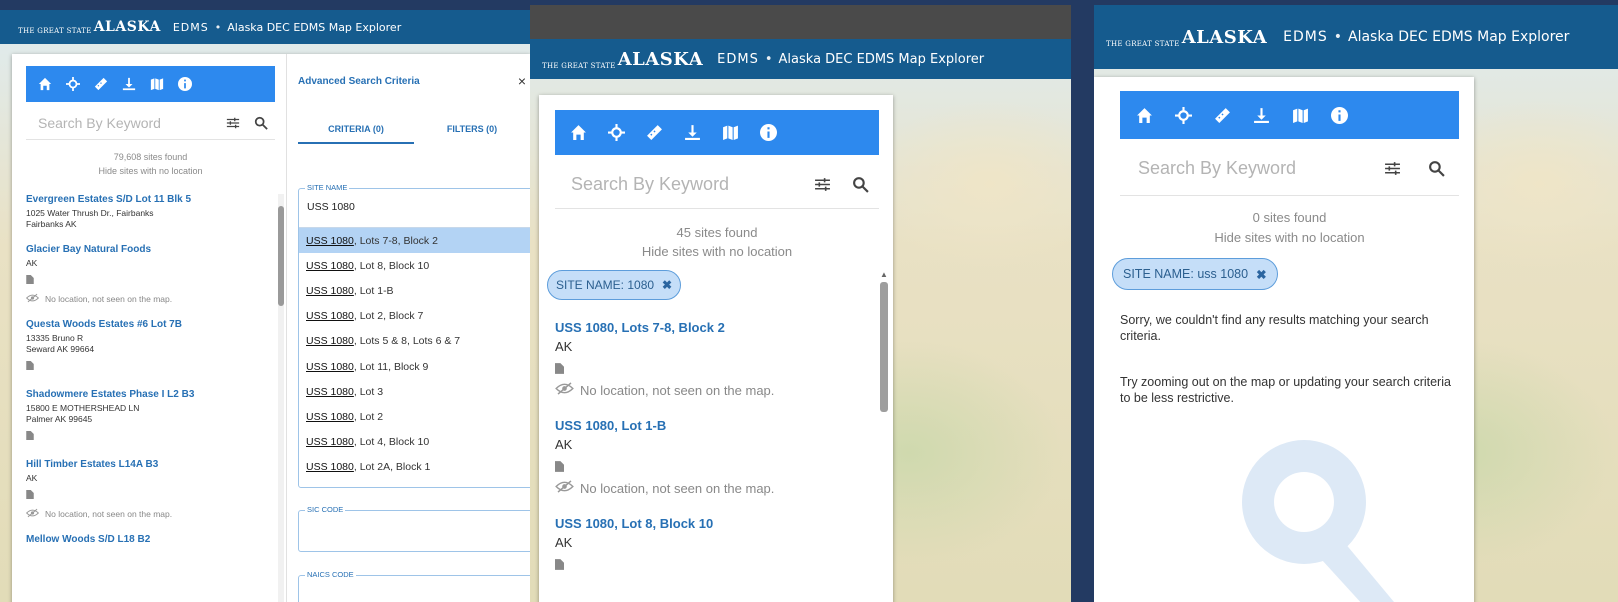 The image size is (1618, 602). What do you see at coordinates (356, 134) in the screenshot?
I see `tab-criteria: CRITERIA (0)` at bounding box center [356, 134].